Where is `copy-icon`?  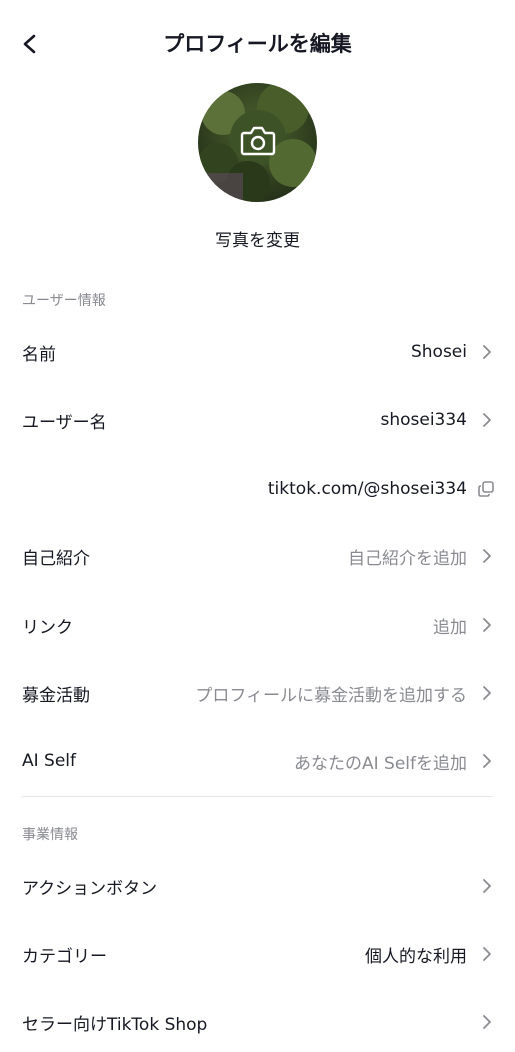
copy-icon is located at coordinates (486, 489).